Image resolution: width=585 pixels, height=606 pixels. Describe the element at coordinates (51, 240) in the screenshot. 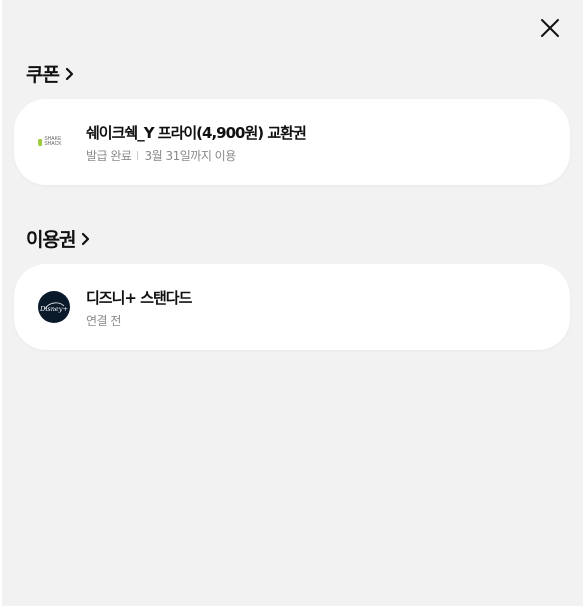

I see `pass-section-title: 이용권` at that location.